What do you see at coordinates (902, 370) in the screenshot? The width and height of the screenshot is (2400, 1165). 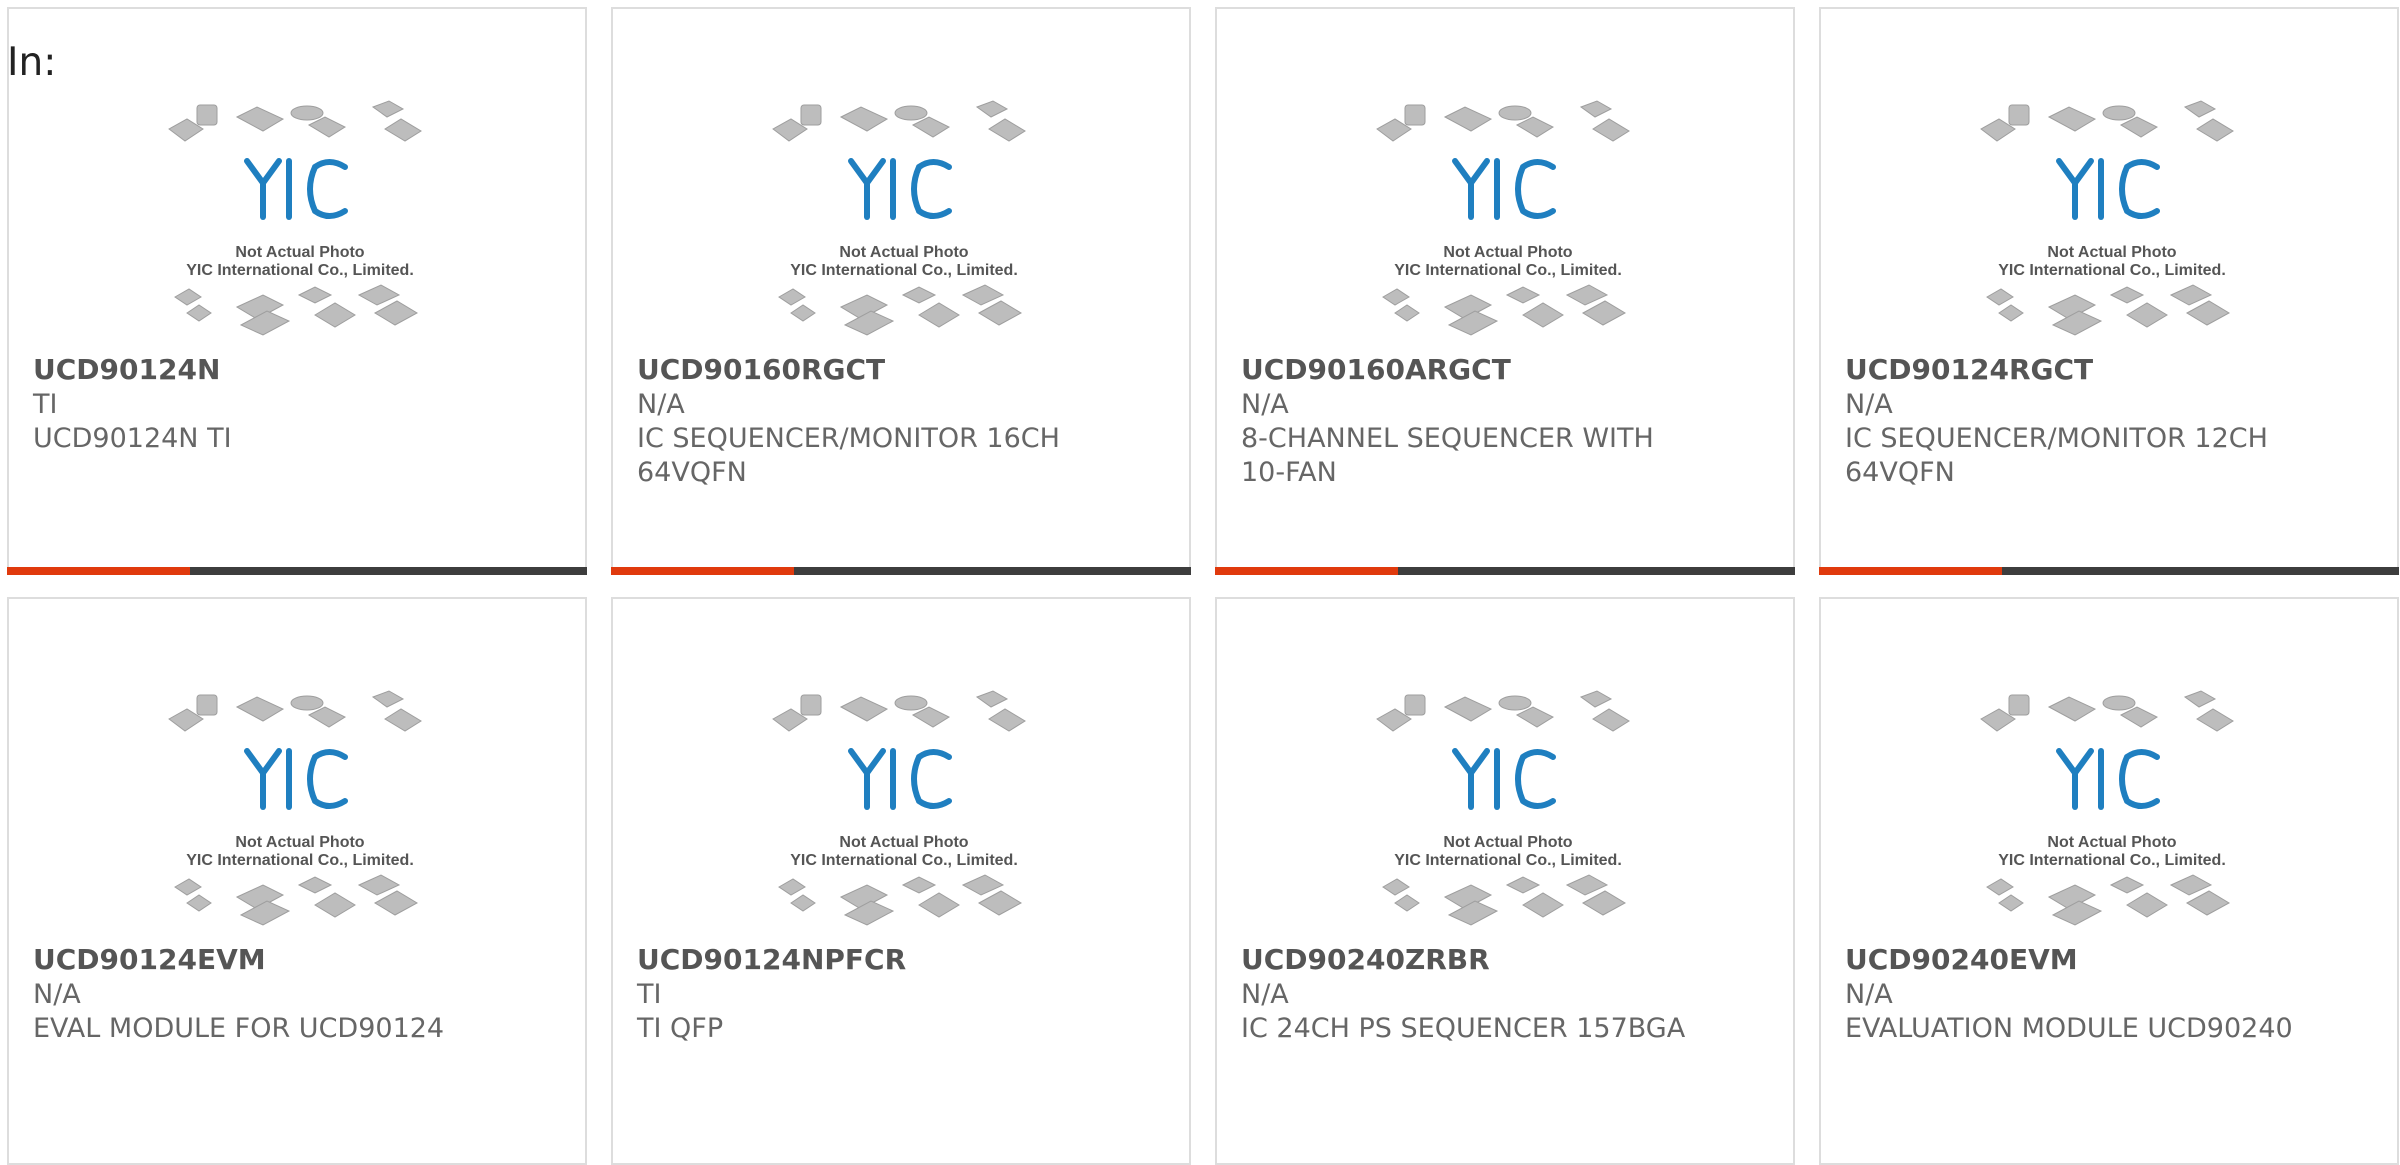 I see `product-part-number: UCD90160RGCT` at bounding box center [902, 370].